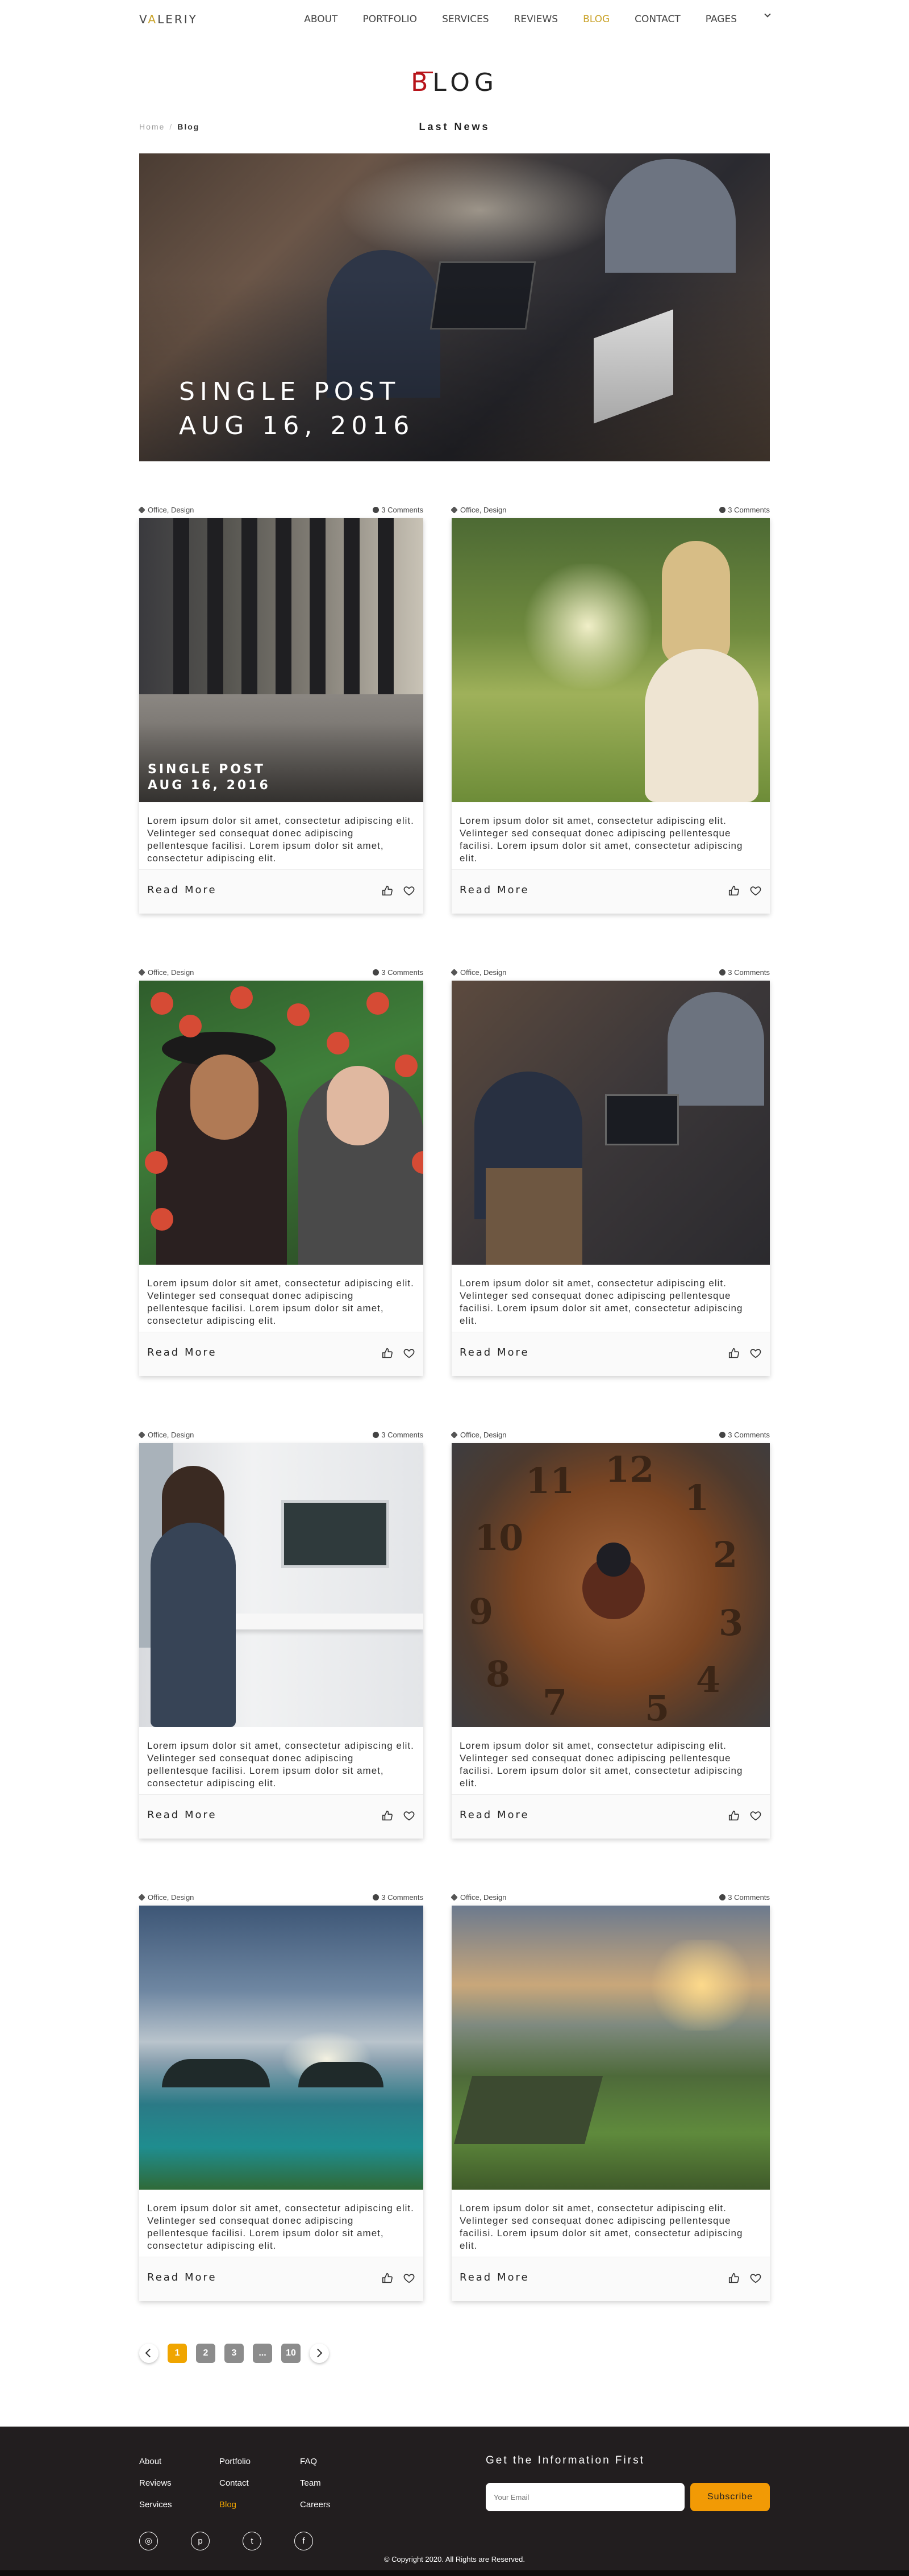 The image size is (909, 2576). I want to click on footer-bottom-bar, so click(454, 2573).